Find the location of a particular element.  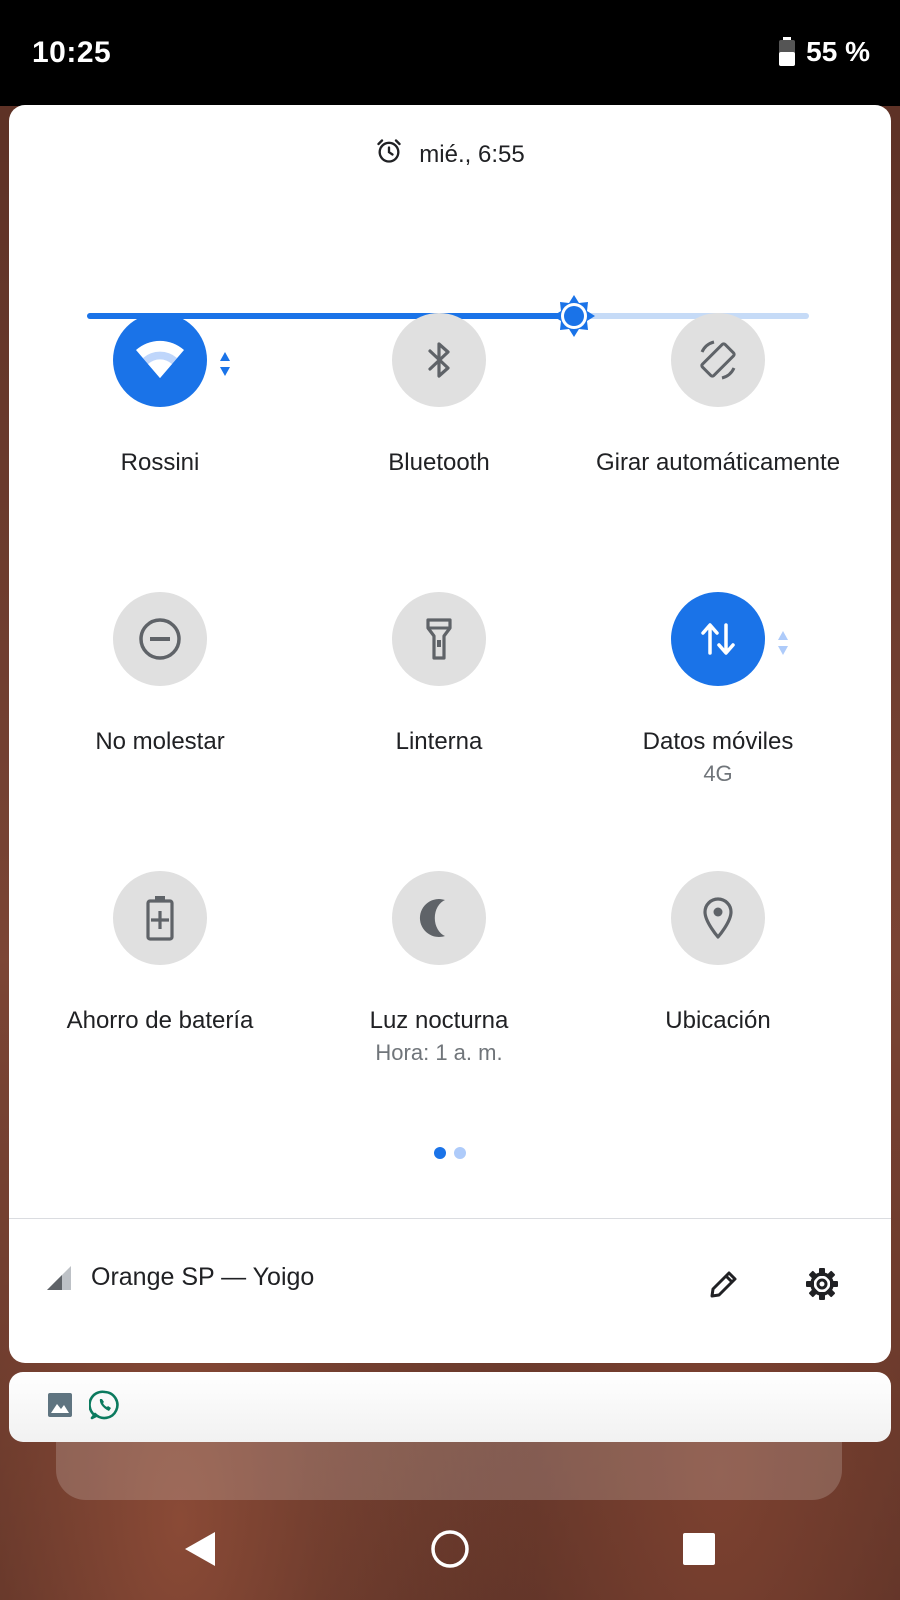

gear-icon is located at coordinates (822, 1284).